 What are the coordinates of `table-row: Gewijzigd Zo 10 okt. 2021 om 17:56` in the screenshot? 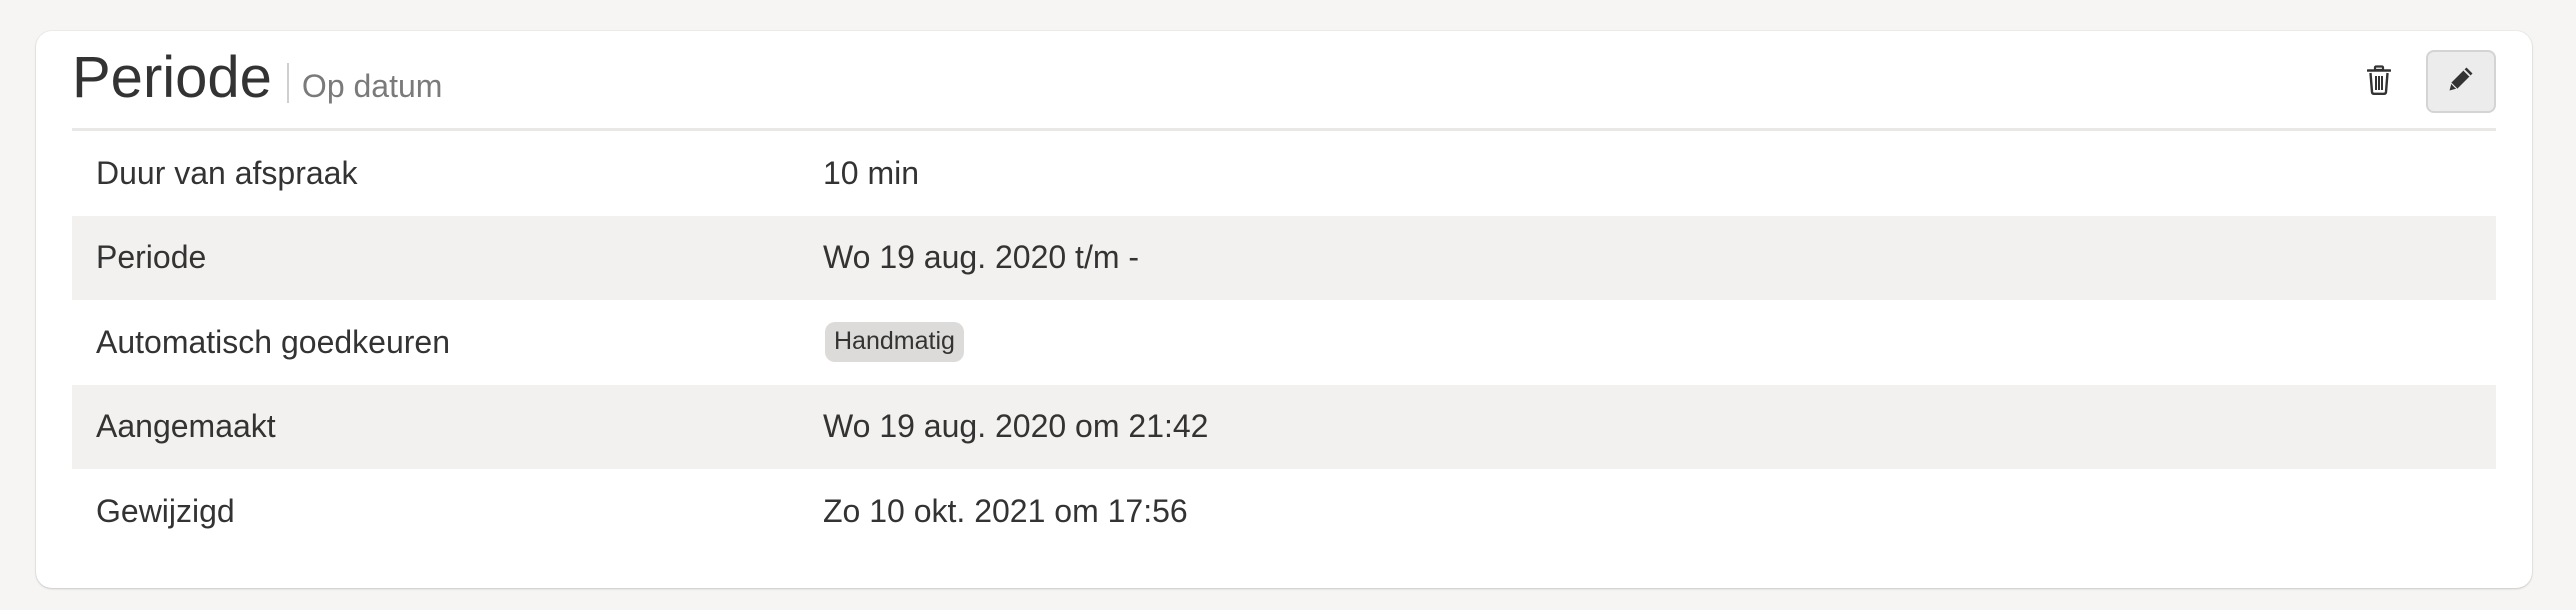 It's located at (1284, 511).